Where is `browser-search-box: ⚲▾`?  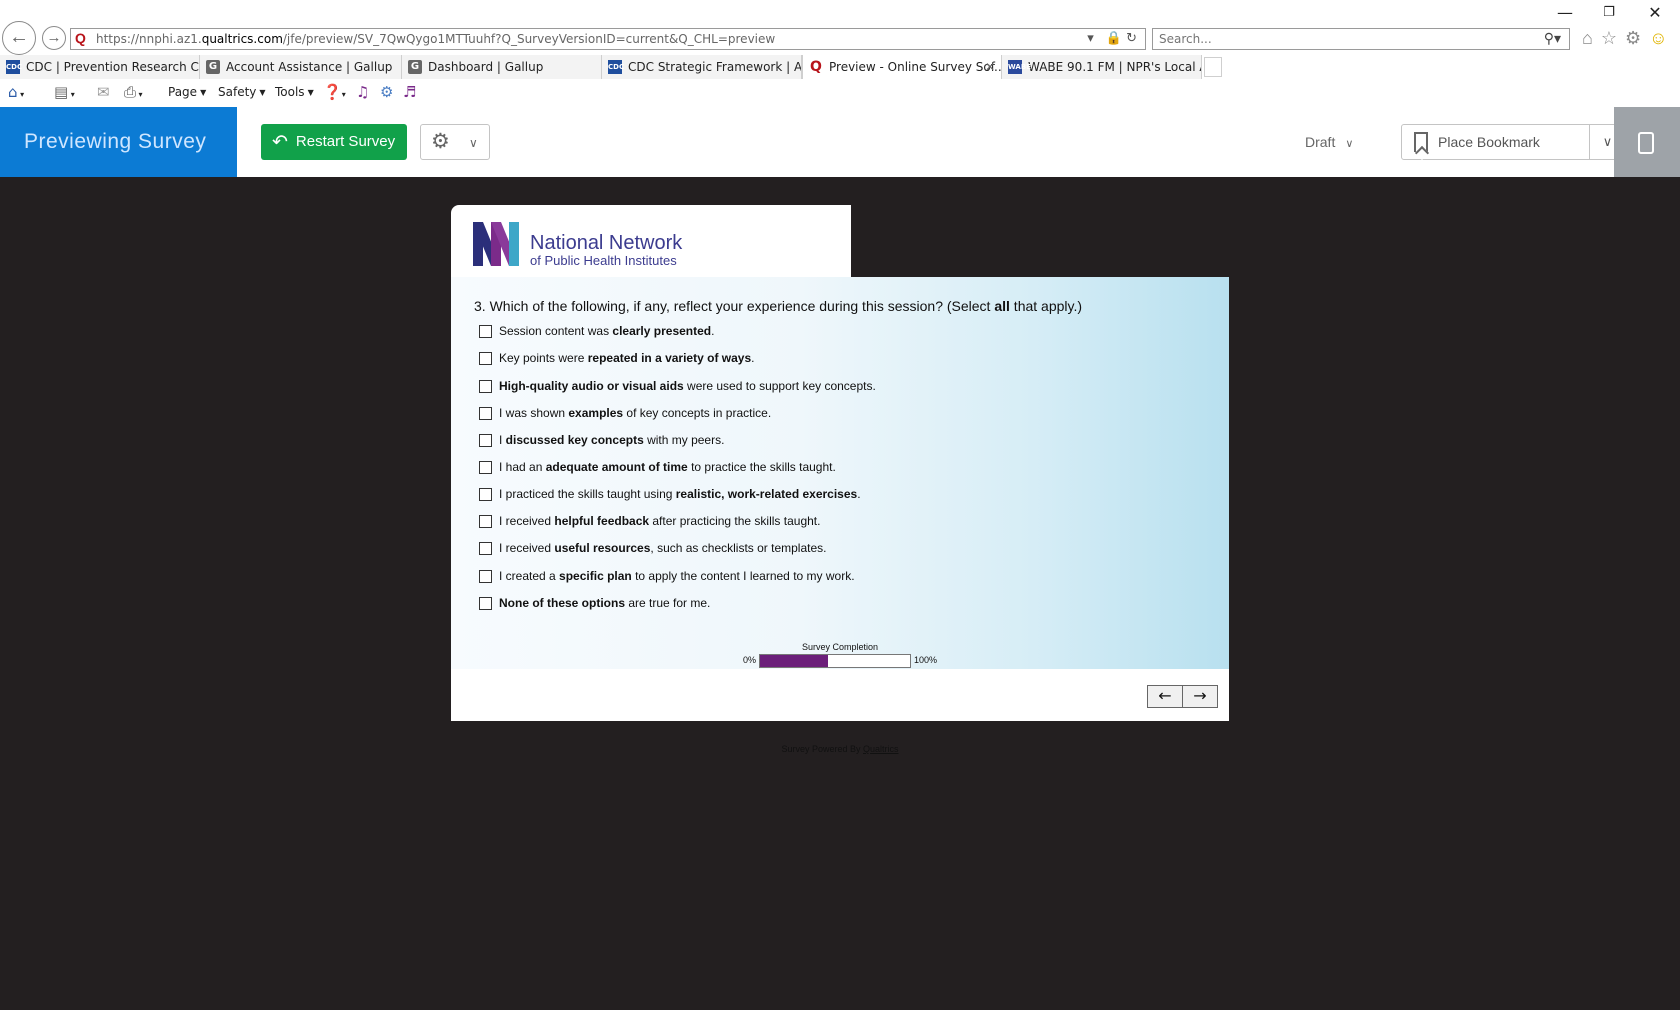
browser-search-box: ⚲▾ is located at coordinates (1361, 39).